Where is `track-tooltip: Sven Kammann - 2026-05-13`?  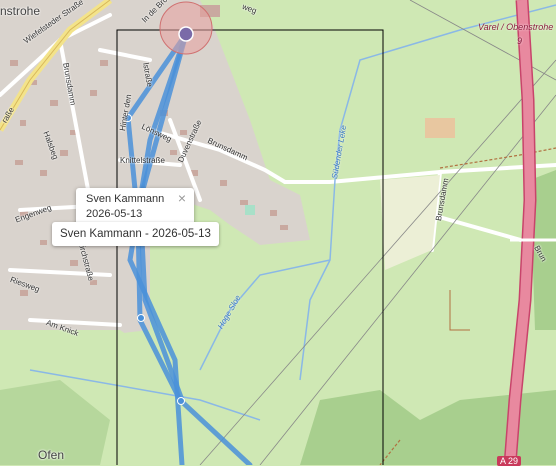 track-tooltip: Sven Kammann - 2026-05-13 is located at coordinates (135, 234).